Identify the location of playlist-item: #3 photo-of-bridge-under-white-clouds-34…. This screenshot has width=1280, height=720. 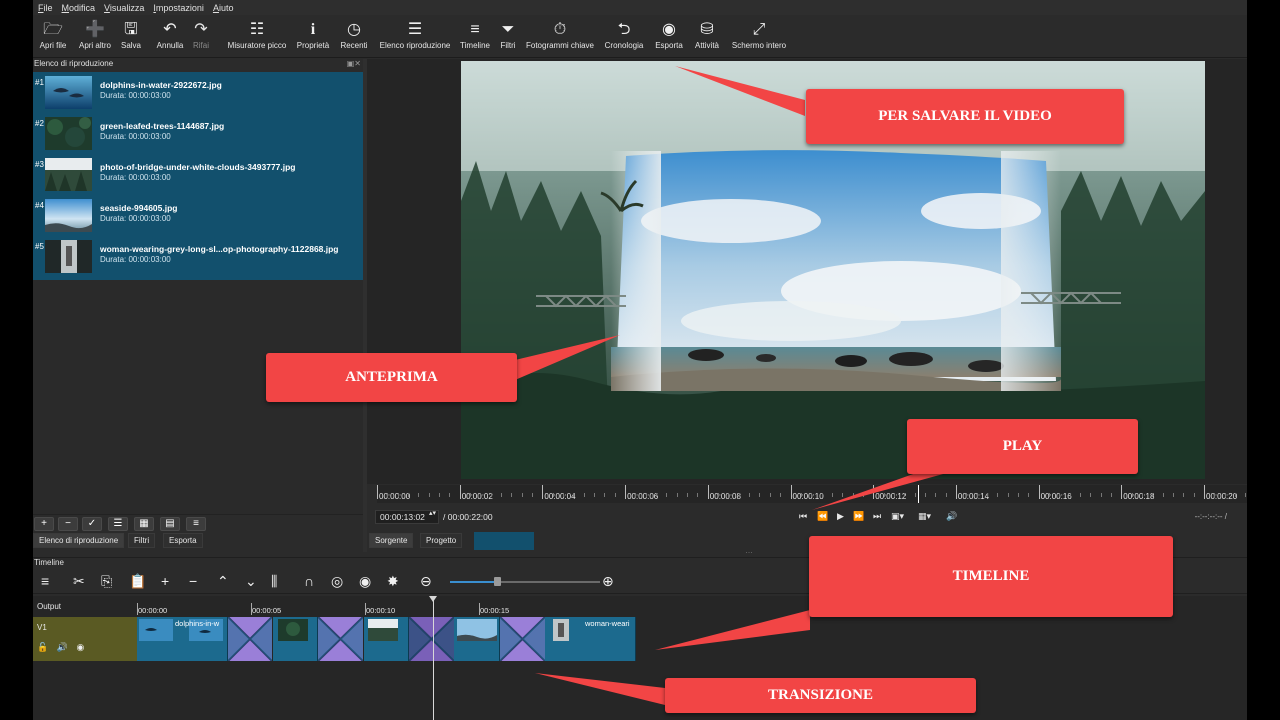
(198, 174).